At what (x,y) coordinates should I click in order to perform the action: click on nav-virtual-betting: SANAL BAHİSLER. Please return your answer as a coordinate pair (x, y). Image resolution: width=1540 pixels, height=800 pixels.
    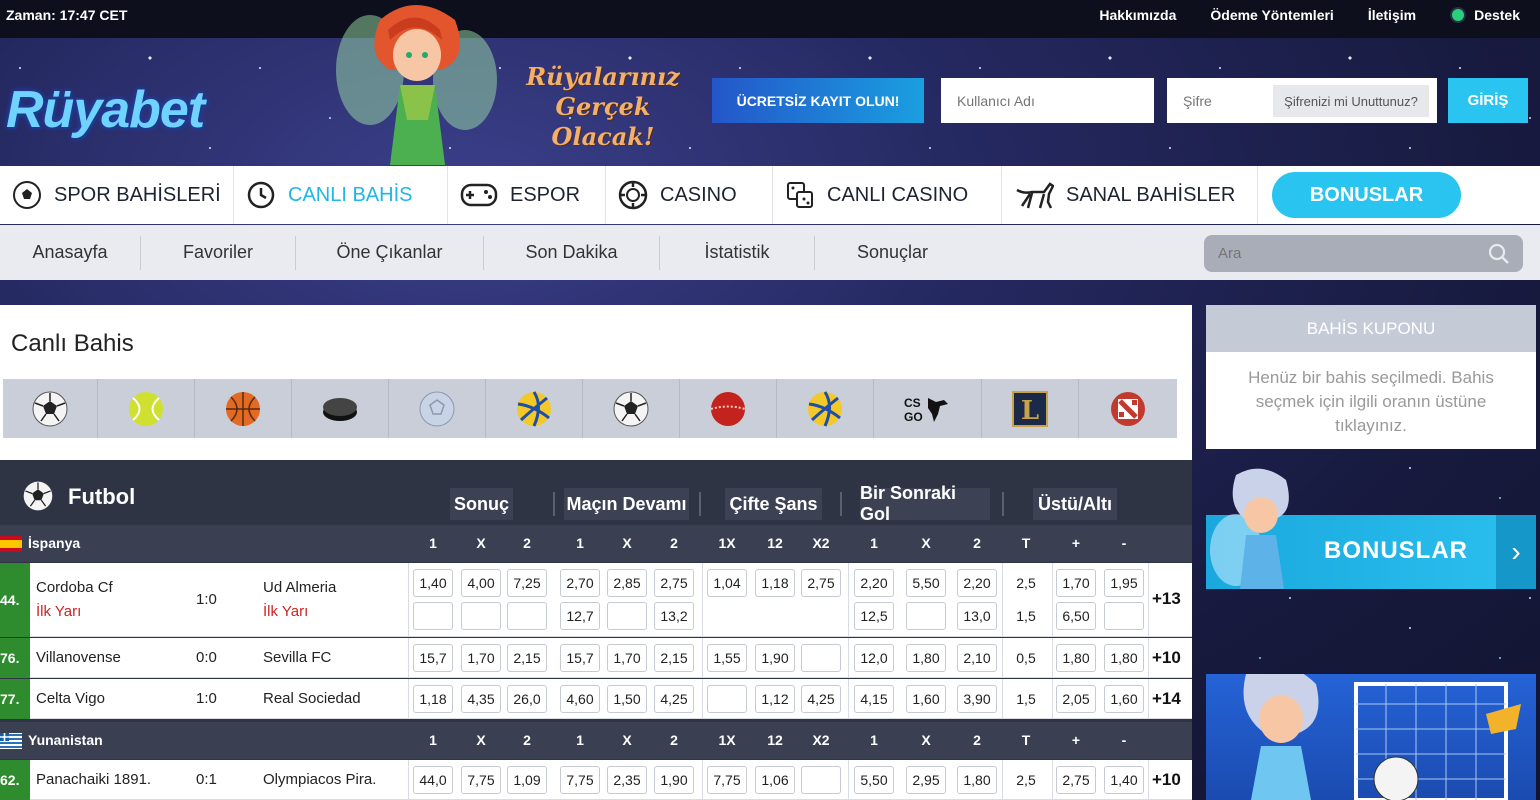
    Looking at the image, I should click on (1130, 195).